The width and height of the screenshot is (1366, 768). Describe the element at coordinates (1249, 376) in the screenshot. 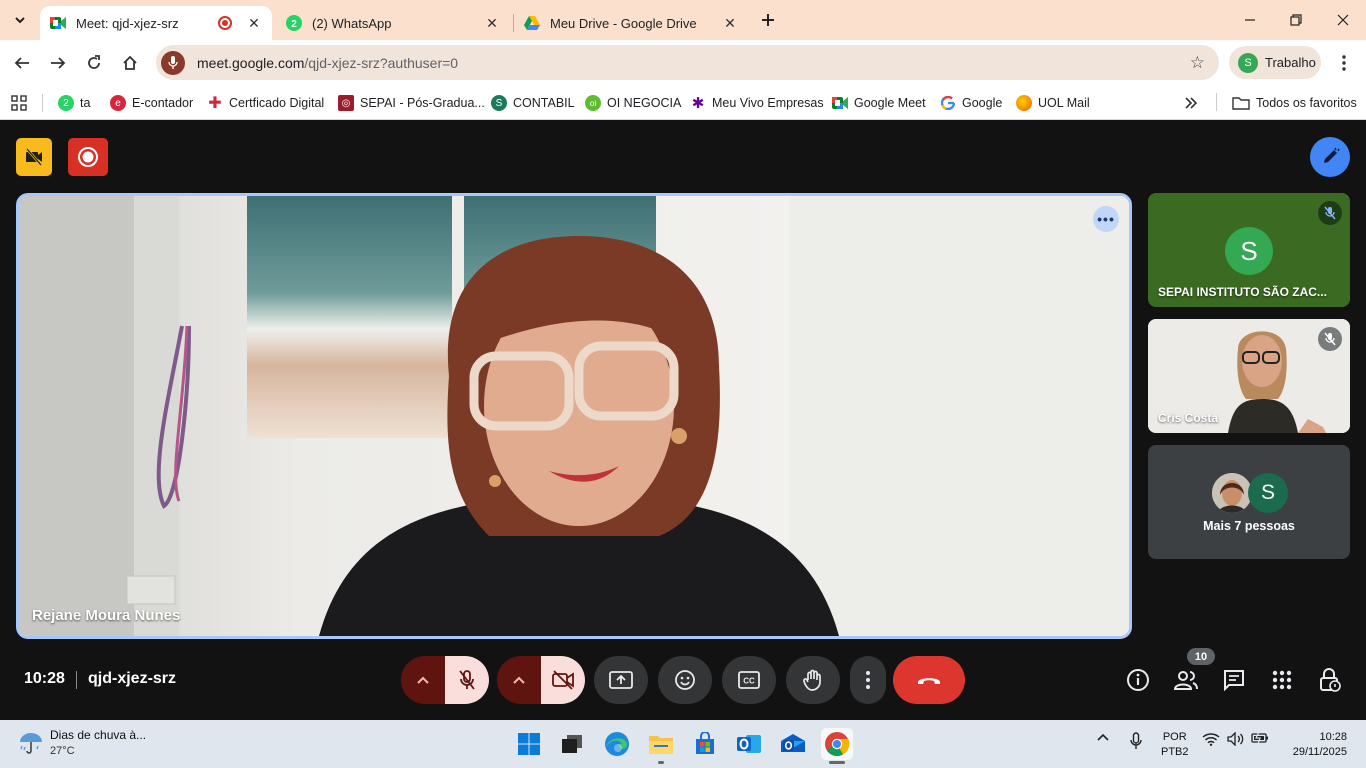

I see `participant-tile-cris-costa: Cris Costa` at that location.